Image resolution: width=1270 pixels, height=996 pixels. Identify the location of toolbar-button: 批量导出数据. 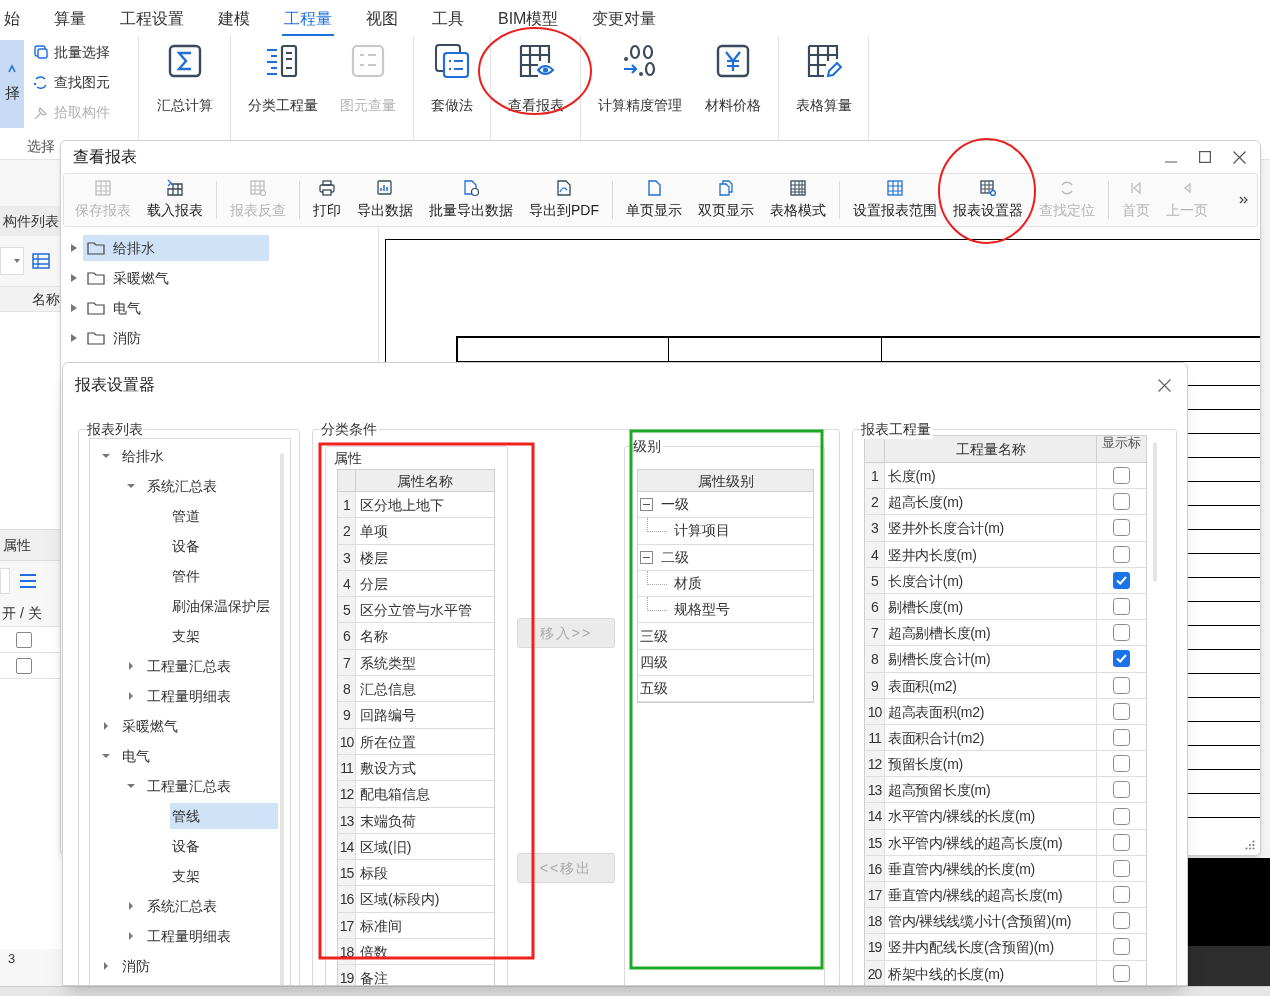
(471, 200).